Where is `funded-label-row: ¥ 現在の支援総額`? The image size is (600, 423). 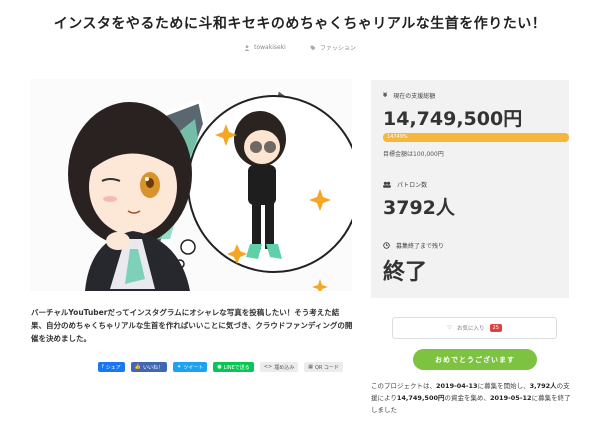 funded-label-row: ¥ 現在の支援総額 is located at coordinates (409, 95).